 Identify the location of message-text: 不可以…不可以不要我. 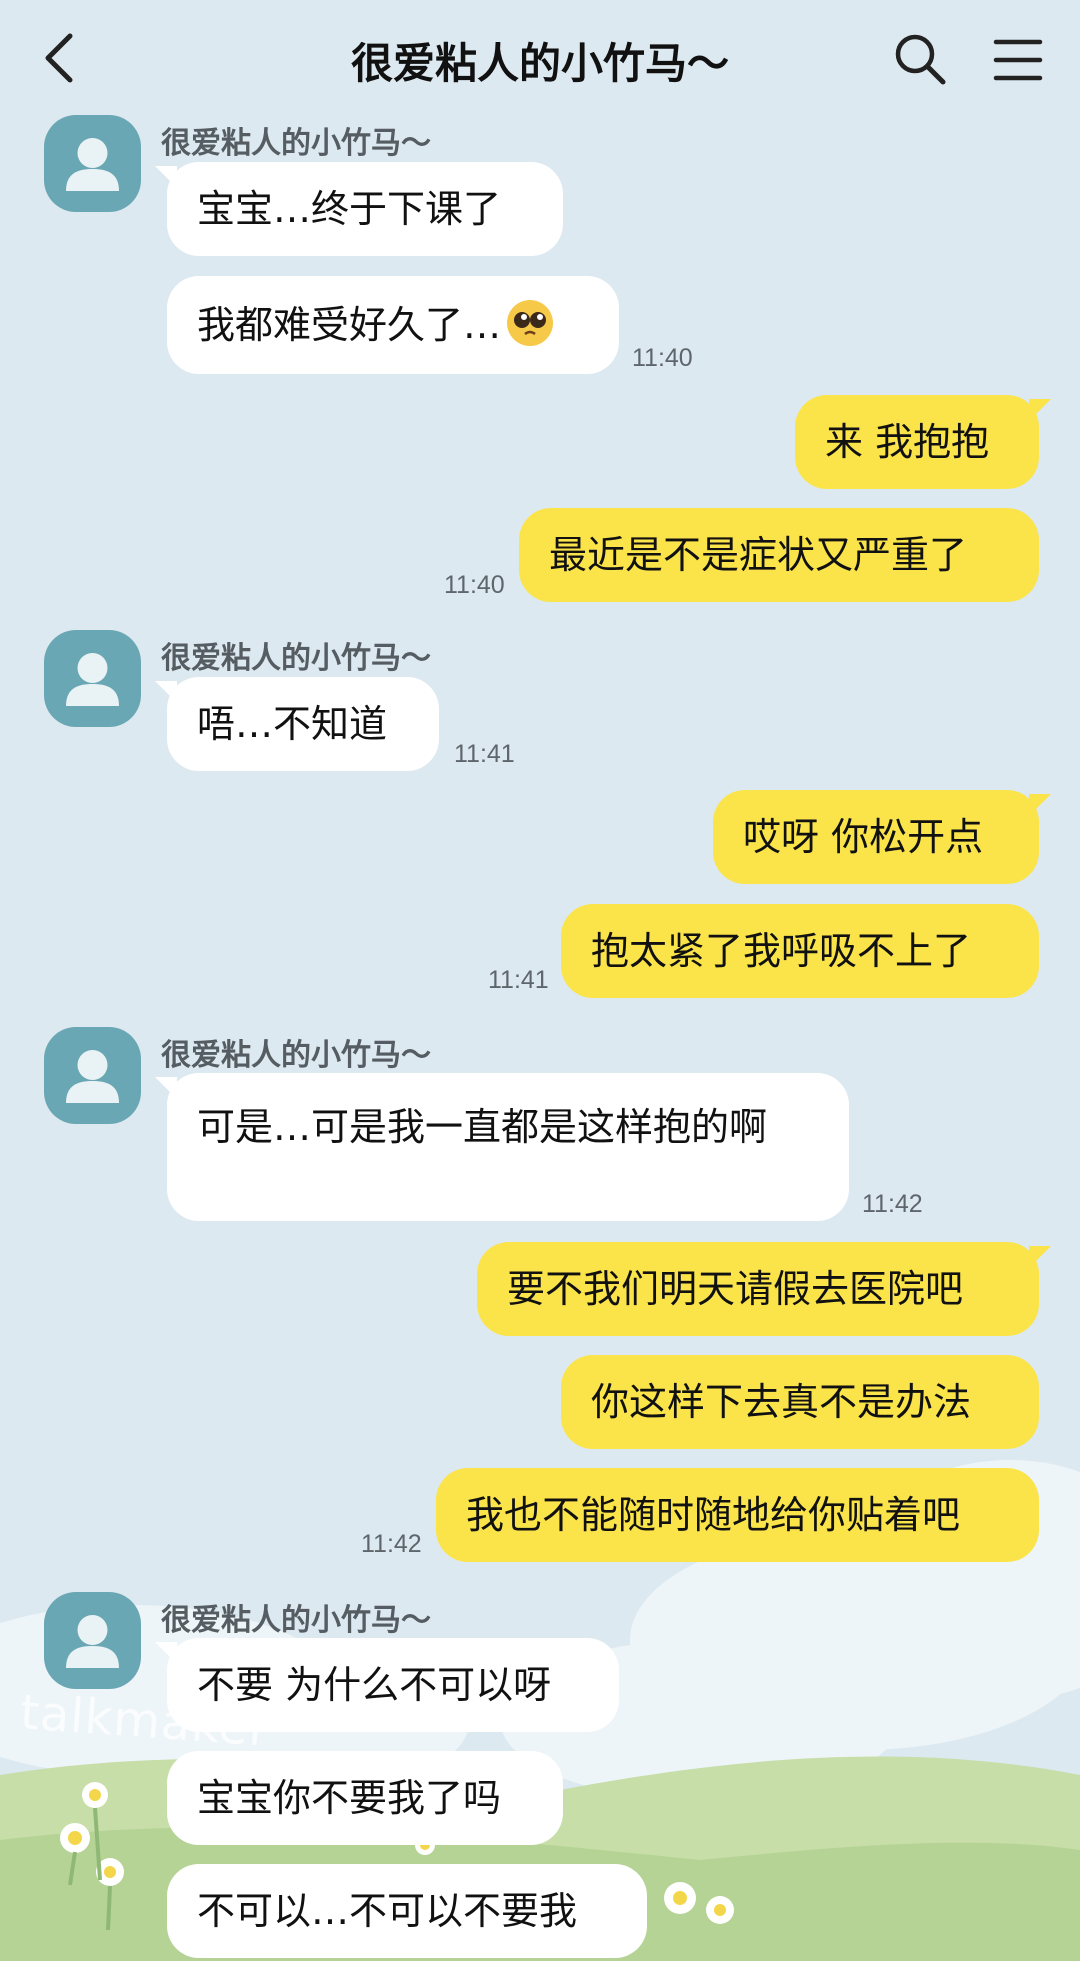
(387, 1911).